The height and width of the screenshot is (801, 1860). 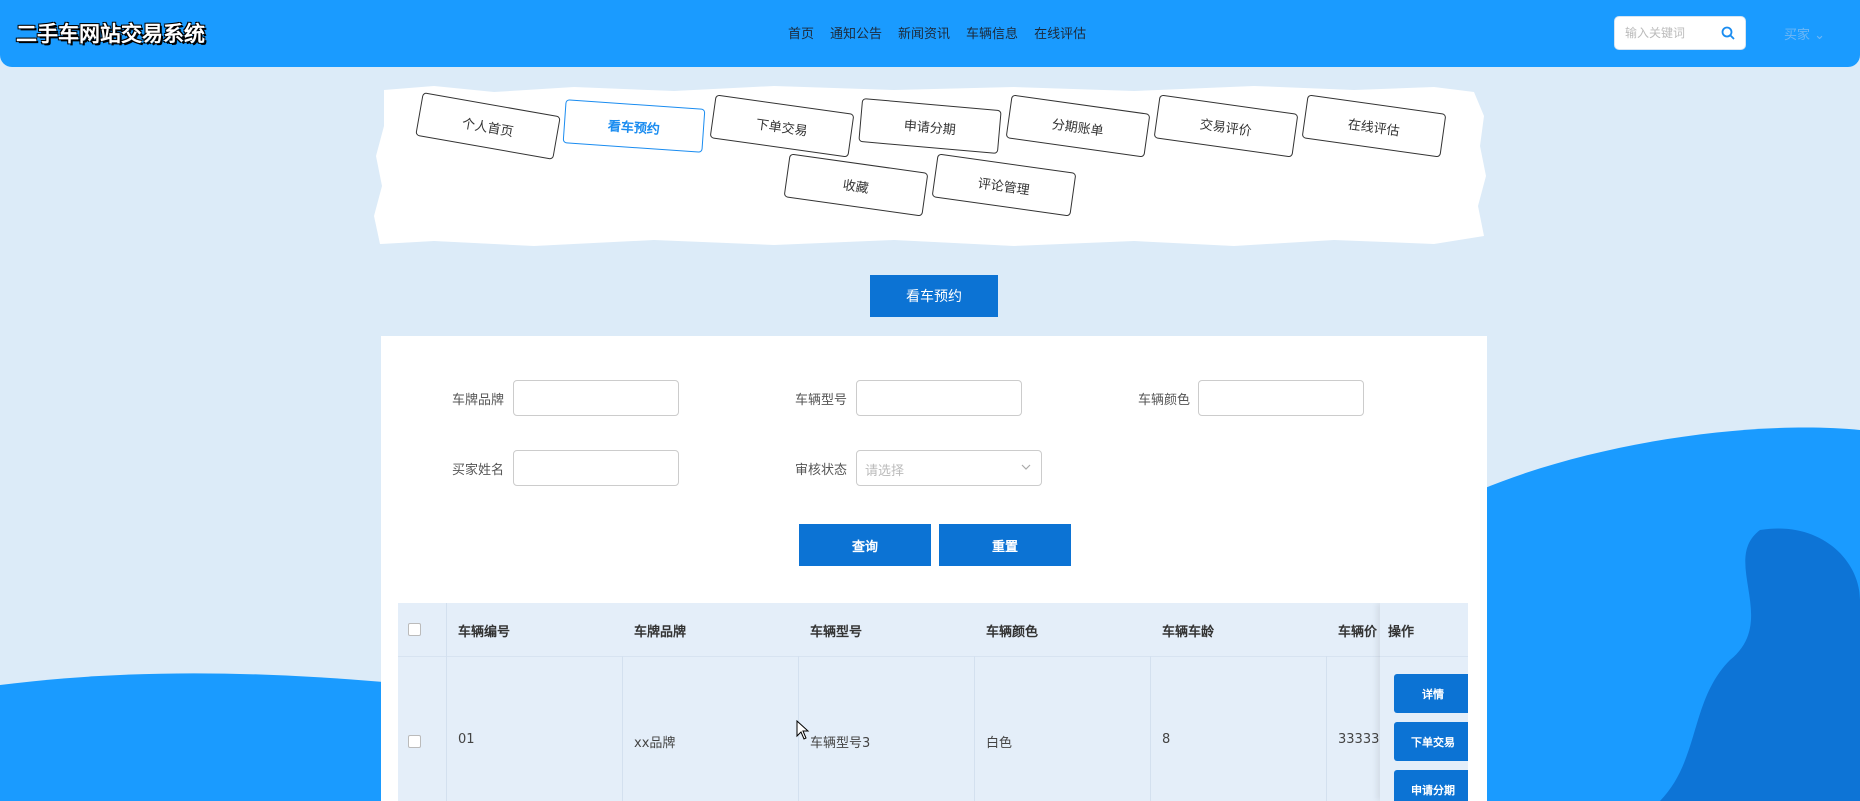 What do you see at coordinates (414, 629) in the screenshot?
I see `select-all-checkbox` at bounding box center [414, 629].